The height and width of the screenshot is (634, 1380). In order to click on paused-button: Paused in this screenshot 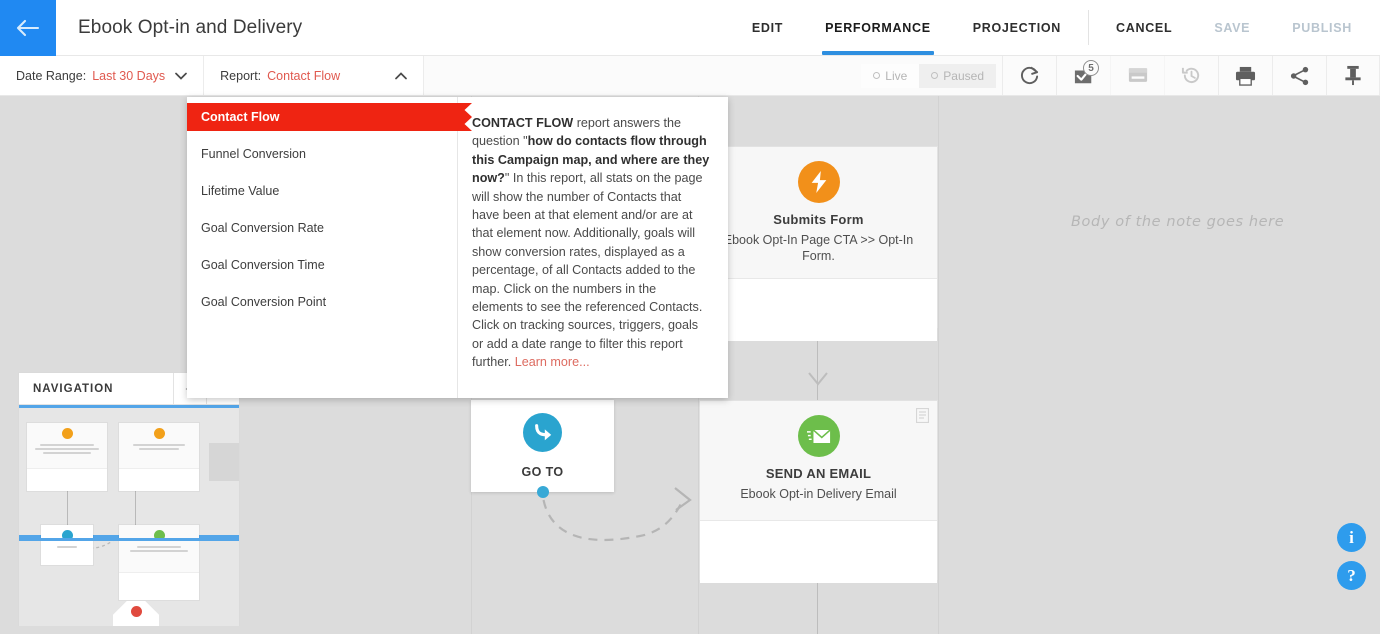, I will do `click(957, 75)`.